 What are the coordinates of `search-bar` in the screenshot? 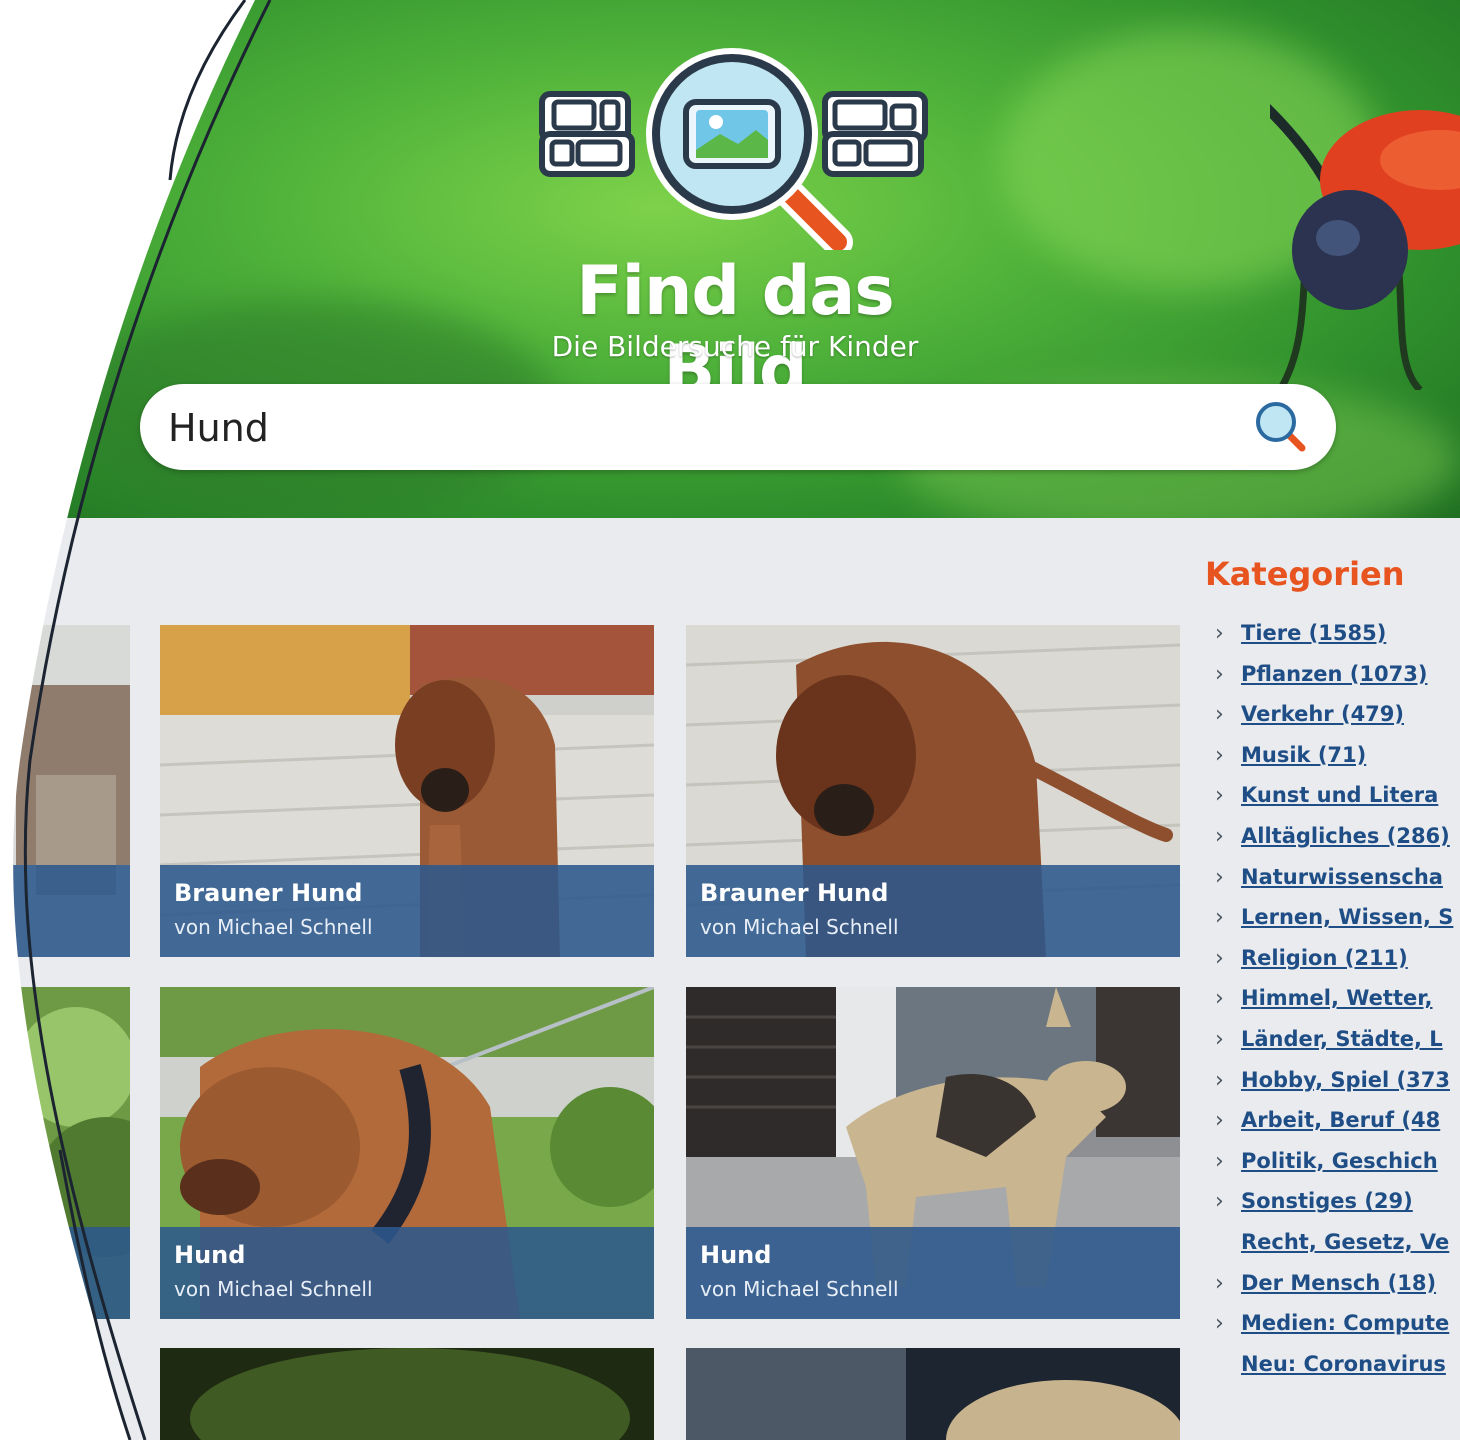 It's located at (738, 427).